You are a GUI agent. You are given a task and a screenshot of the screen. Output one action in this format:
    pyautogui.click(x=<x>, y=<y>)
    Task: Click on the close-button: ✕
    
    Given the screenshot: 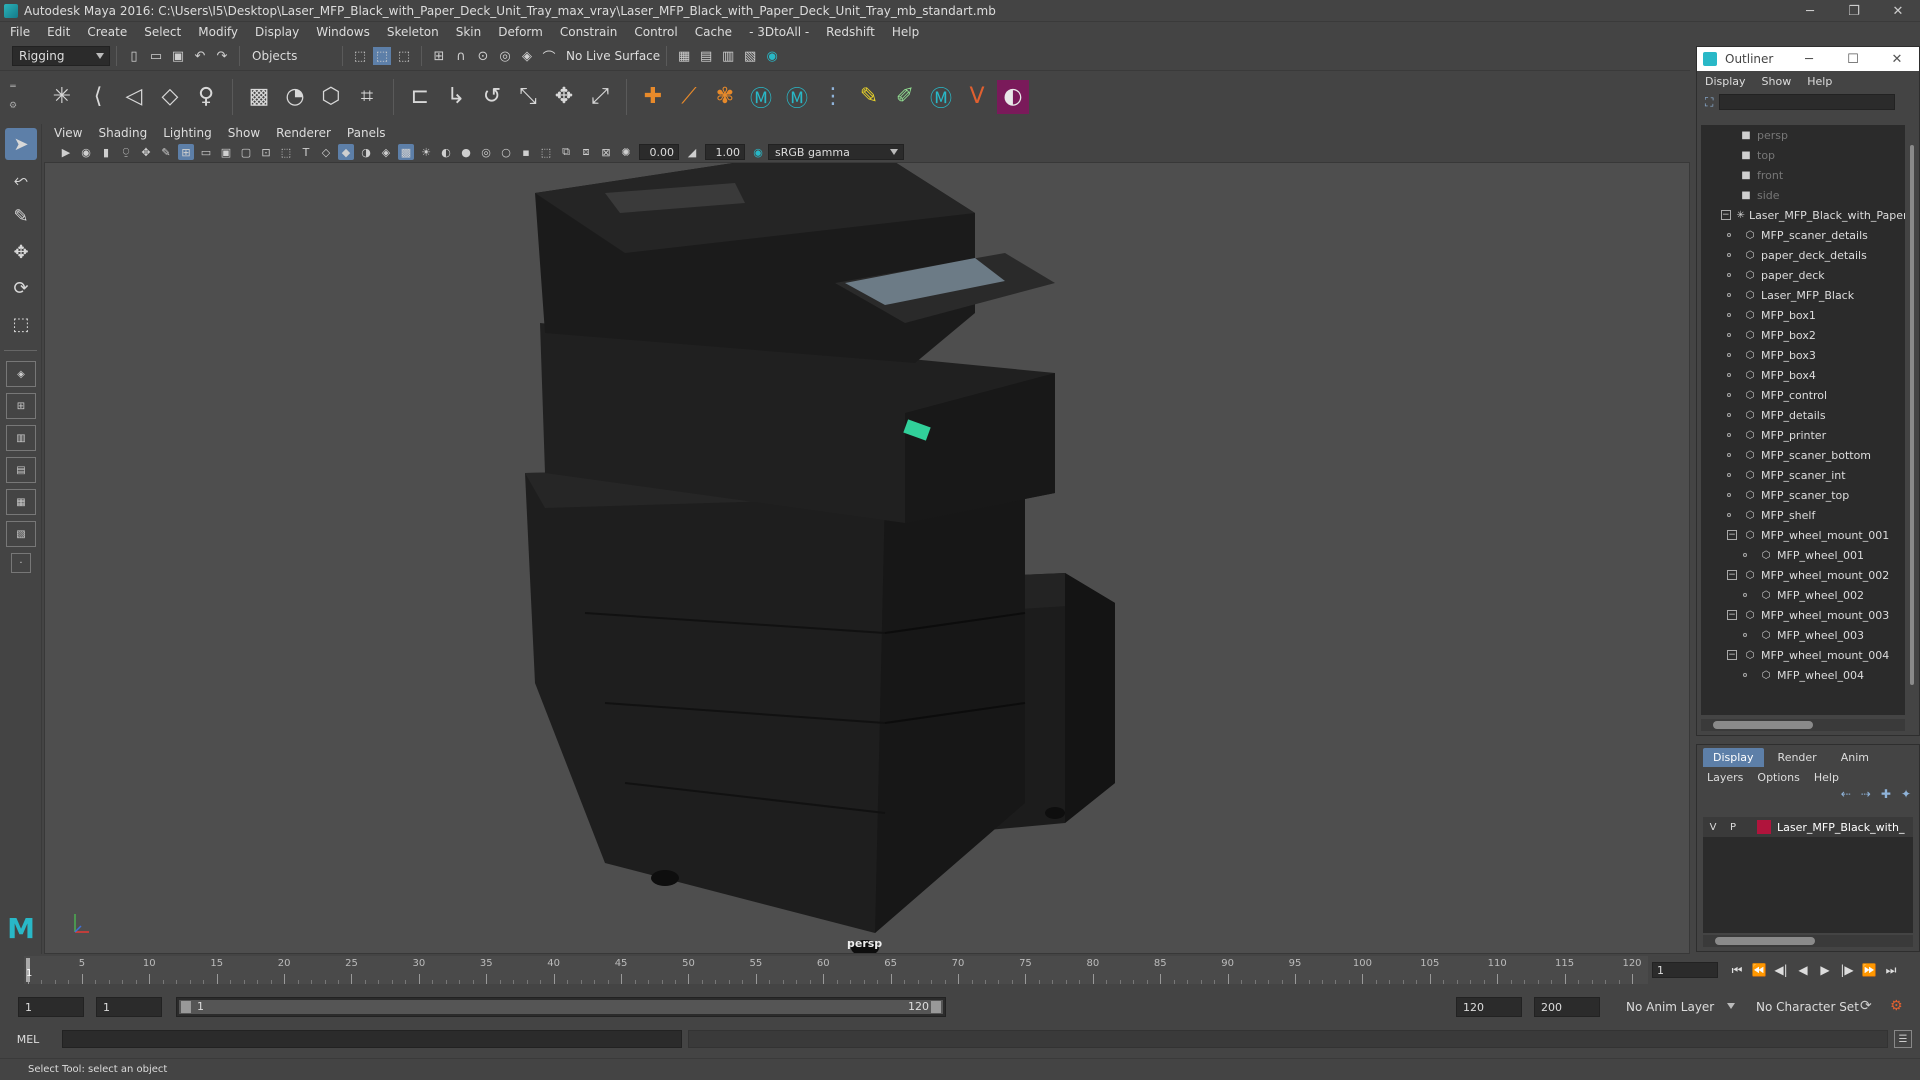 What is the action you would take?
    pyautogui.click(x=1898, y=11)
    